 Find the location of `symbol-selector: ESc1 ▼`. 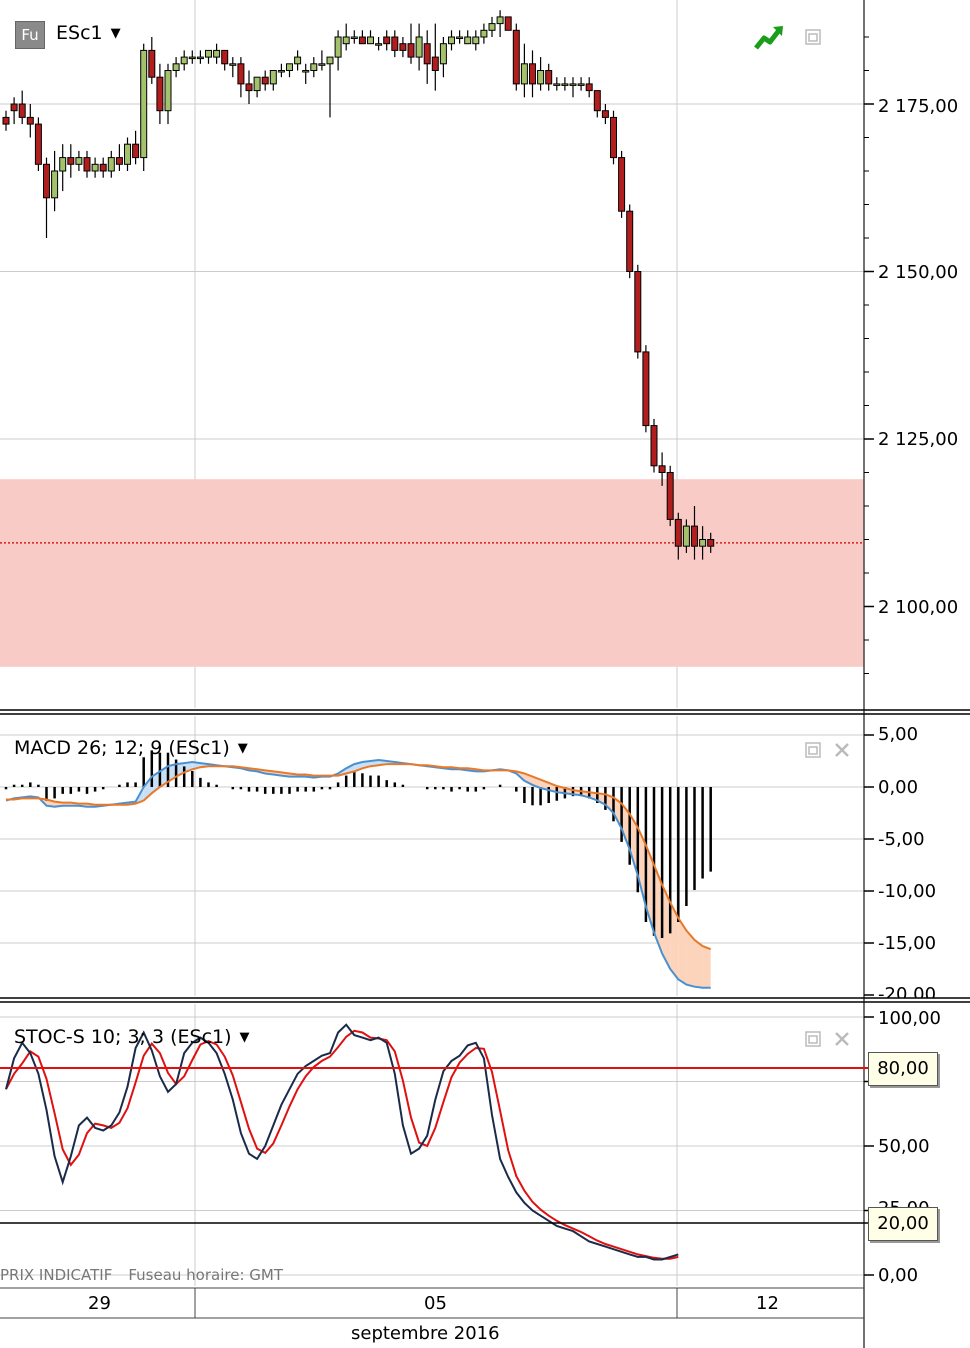

symbol-selector: ESc1 ▼ is located at coordinates (88, 33).